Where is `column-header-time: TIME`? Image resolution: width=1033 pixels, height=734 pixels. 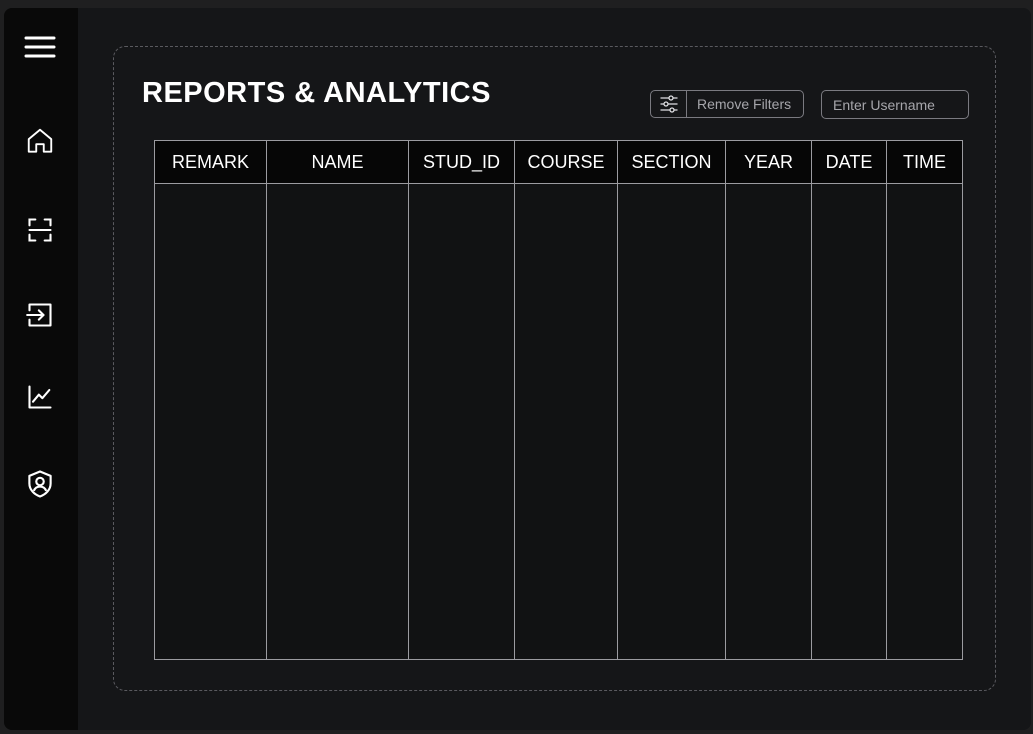 column-header-time: TIME is located at coordinates (924, 162).